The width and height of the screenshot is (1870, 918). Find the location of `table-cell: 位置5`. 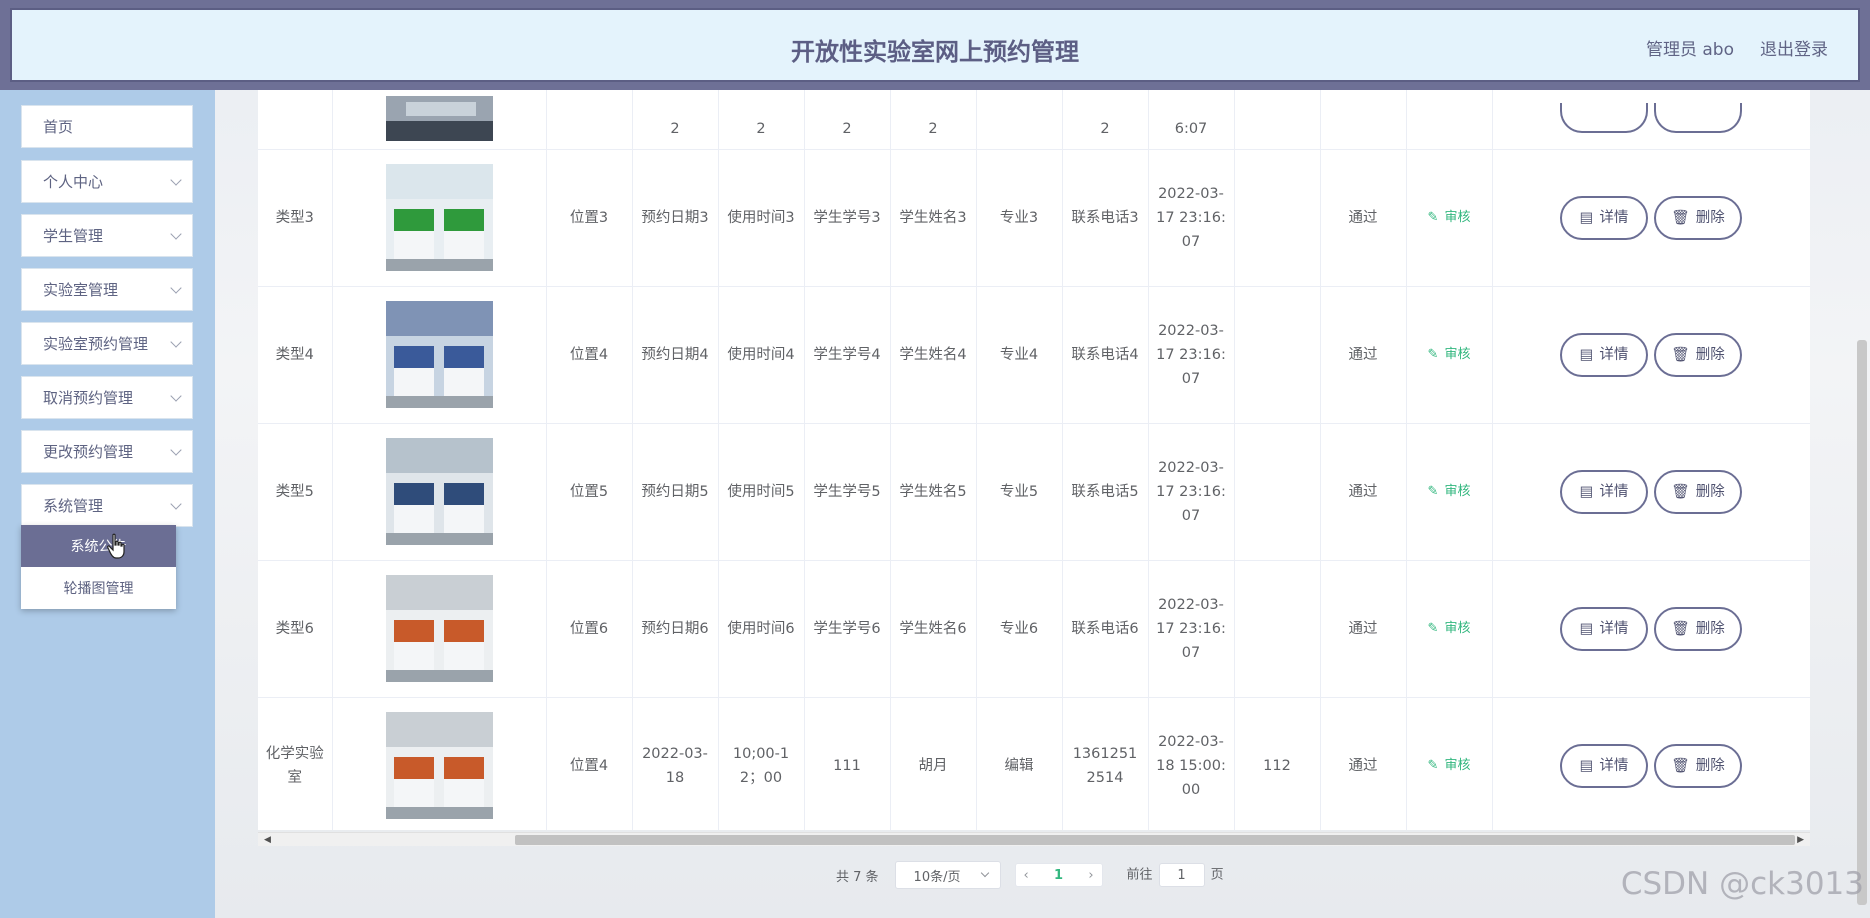

table-cell: 位置5 is located at coordinates (589, 492).